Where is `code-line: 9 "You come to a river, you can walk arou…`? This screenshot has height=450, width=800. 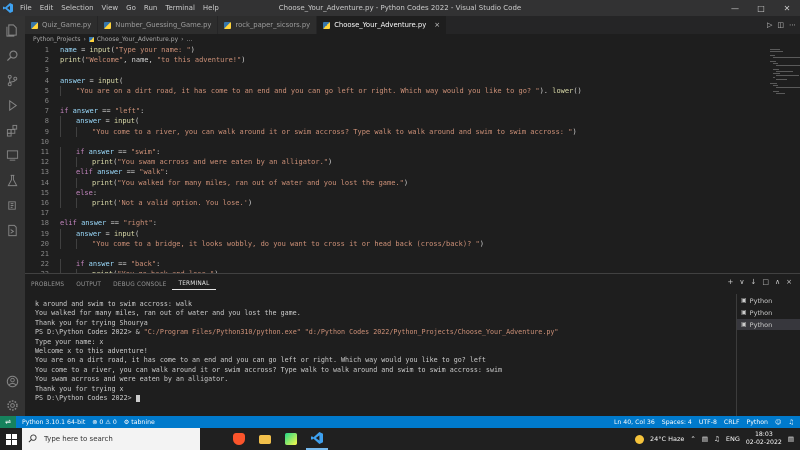 code-line: 9 "You come to a river, you can walk arou… is located at coordinates (395, 131).